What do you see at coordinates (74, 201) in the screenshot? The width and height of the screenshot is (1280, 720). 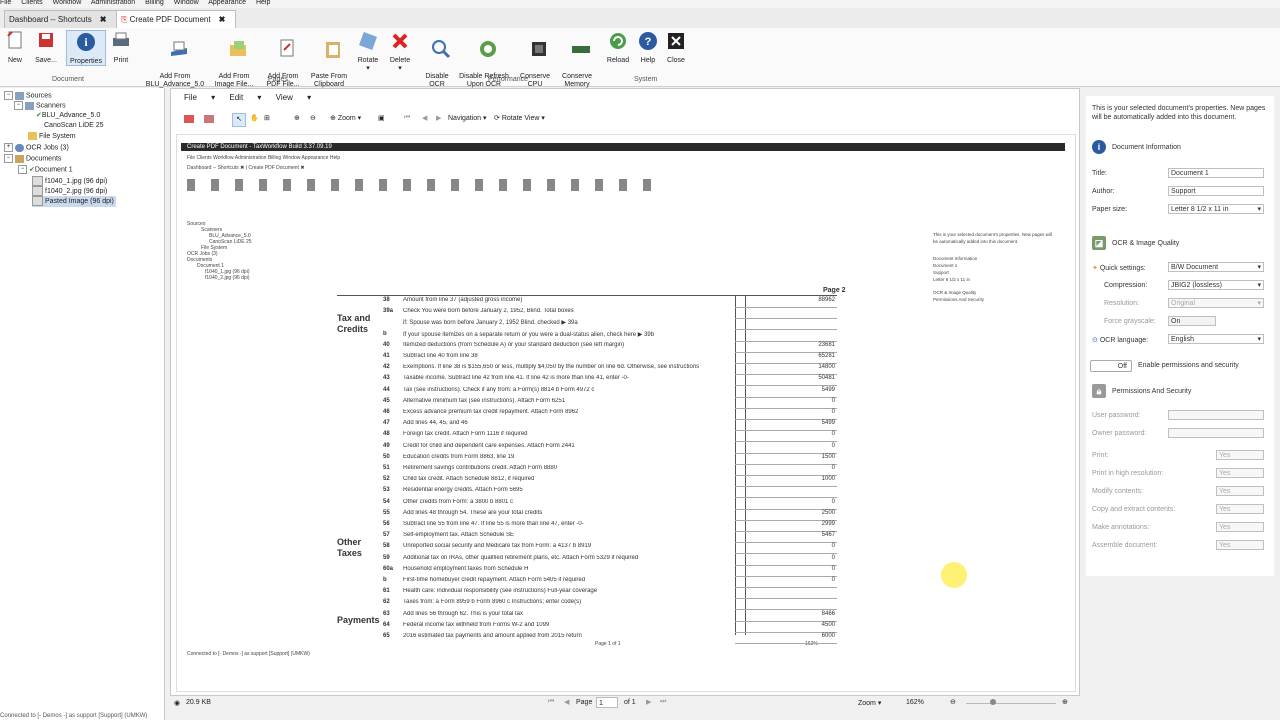 I see `tree-page-3: Pasted Image (96 dpi)` at bounding box center [74, 201].